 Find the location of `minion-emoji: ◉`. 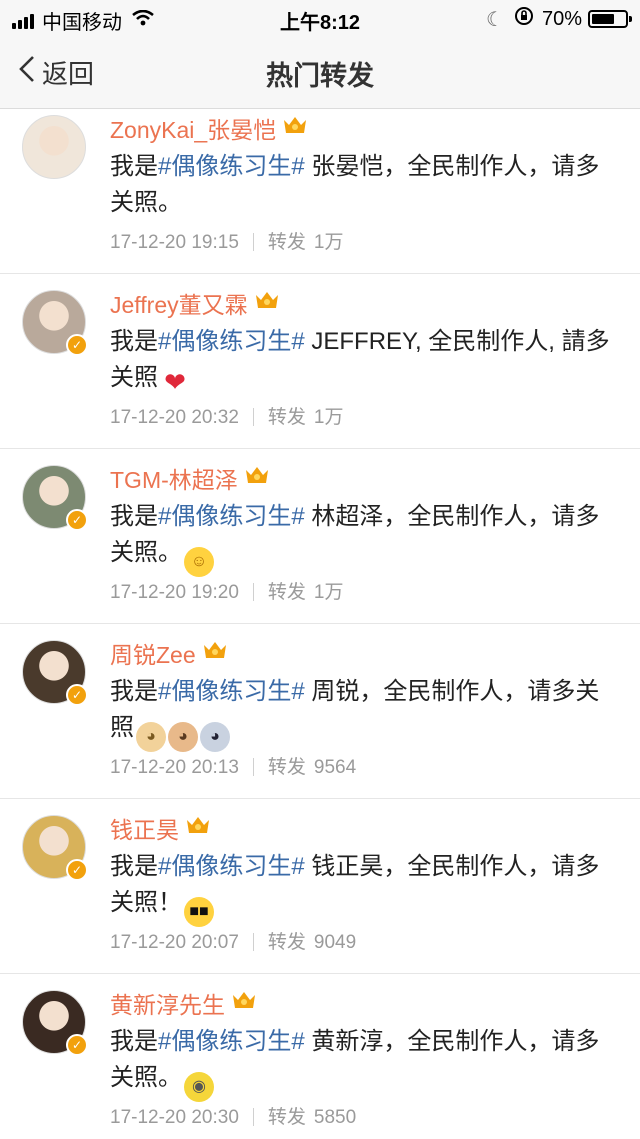

minion-emoji: ◉ is located at coordinates (199, 1087).